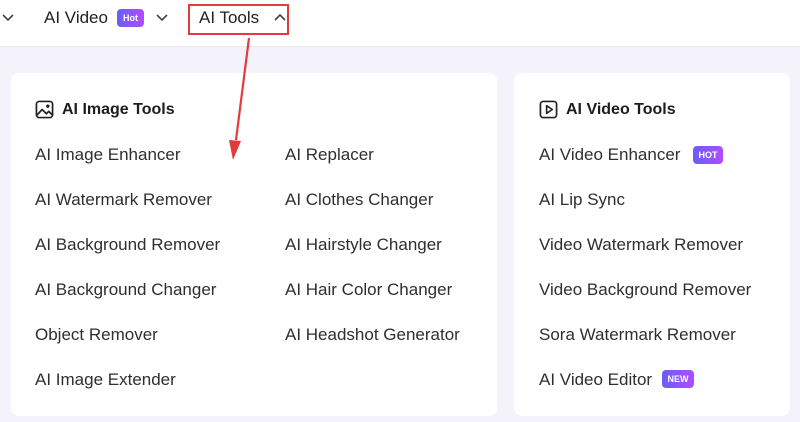 The width and height of the screenshot is (800, 422). I want to click on link-ai-clothes-changer: AI Clothes Changer, so click(359, 200).